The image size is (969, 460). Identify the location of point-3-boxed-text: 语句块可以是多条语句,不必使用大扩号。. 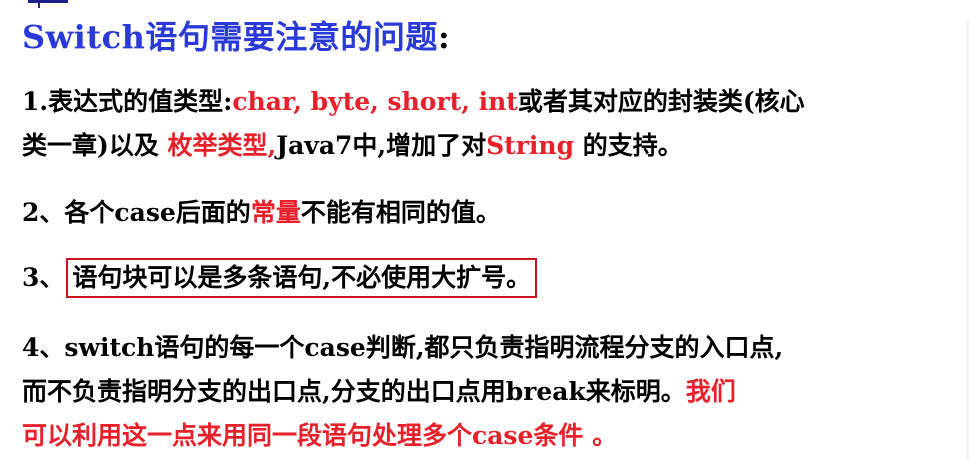
(302, 278).